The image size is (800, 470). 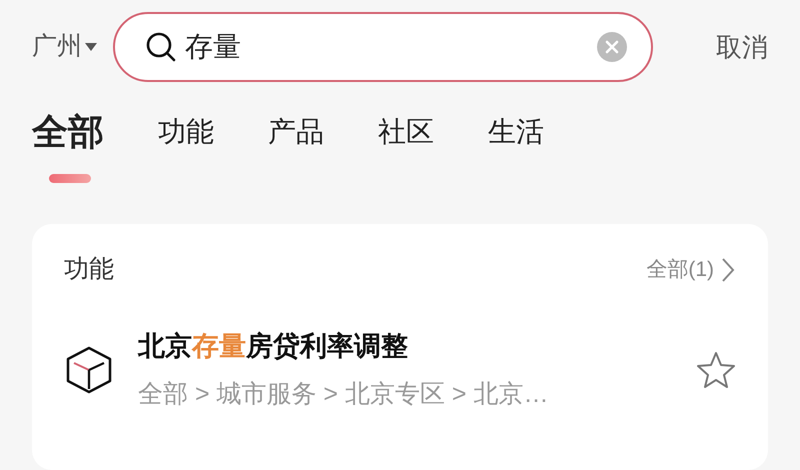 I want to click on tab: 产品, so click(x=296, y=132).